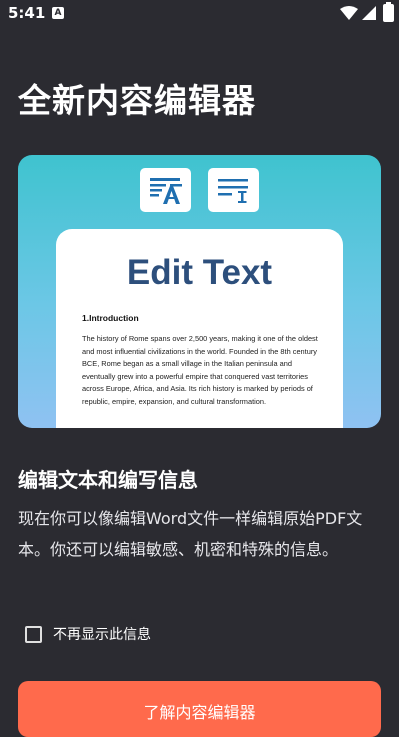 This screenshot has height=737, width=399. I want to click on document-heading: 1.Introduction, so click(110, 318).